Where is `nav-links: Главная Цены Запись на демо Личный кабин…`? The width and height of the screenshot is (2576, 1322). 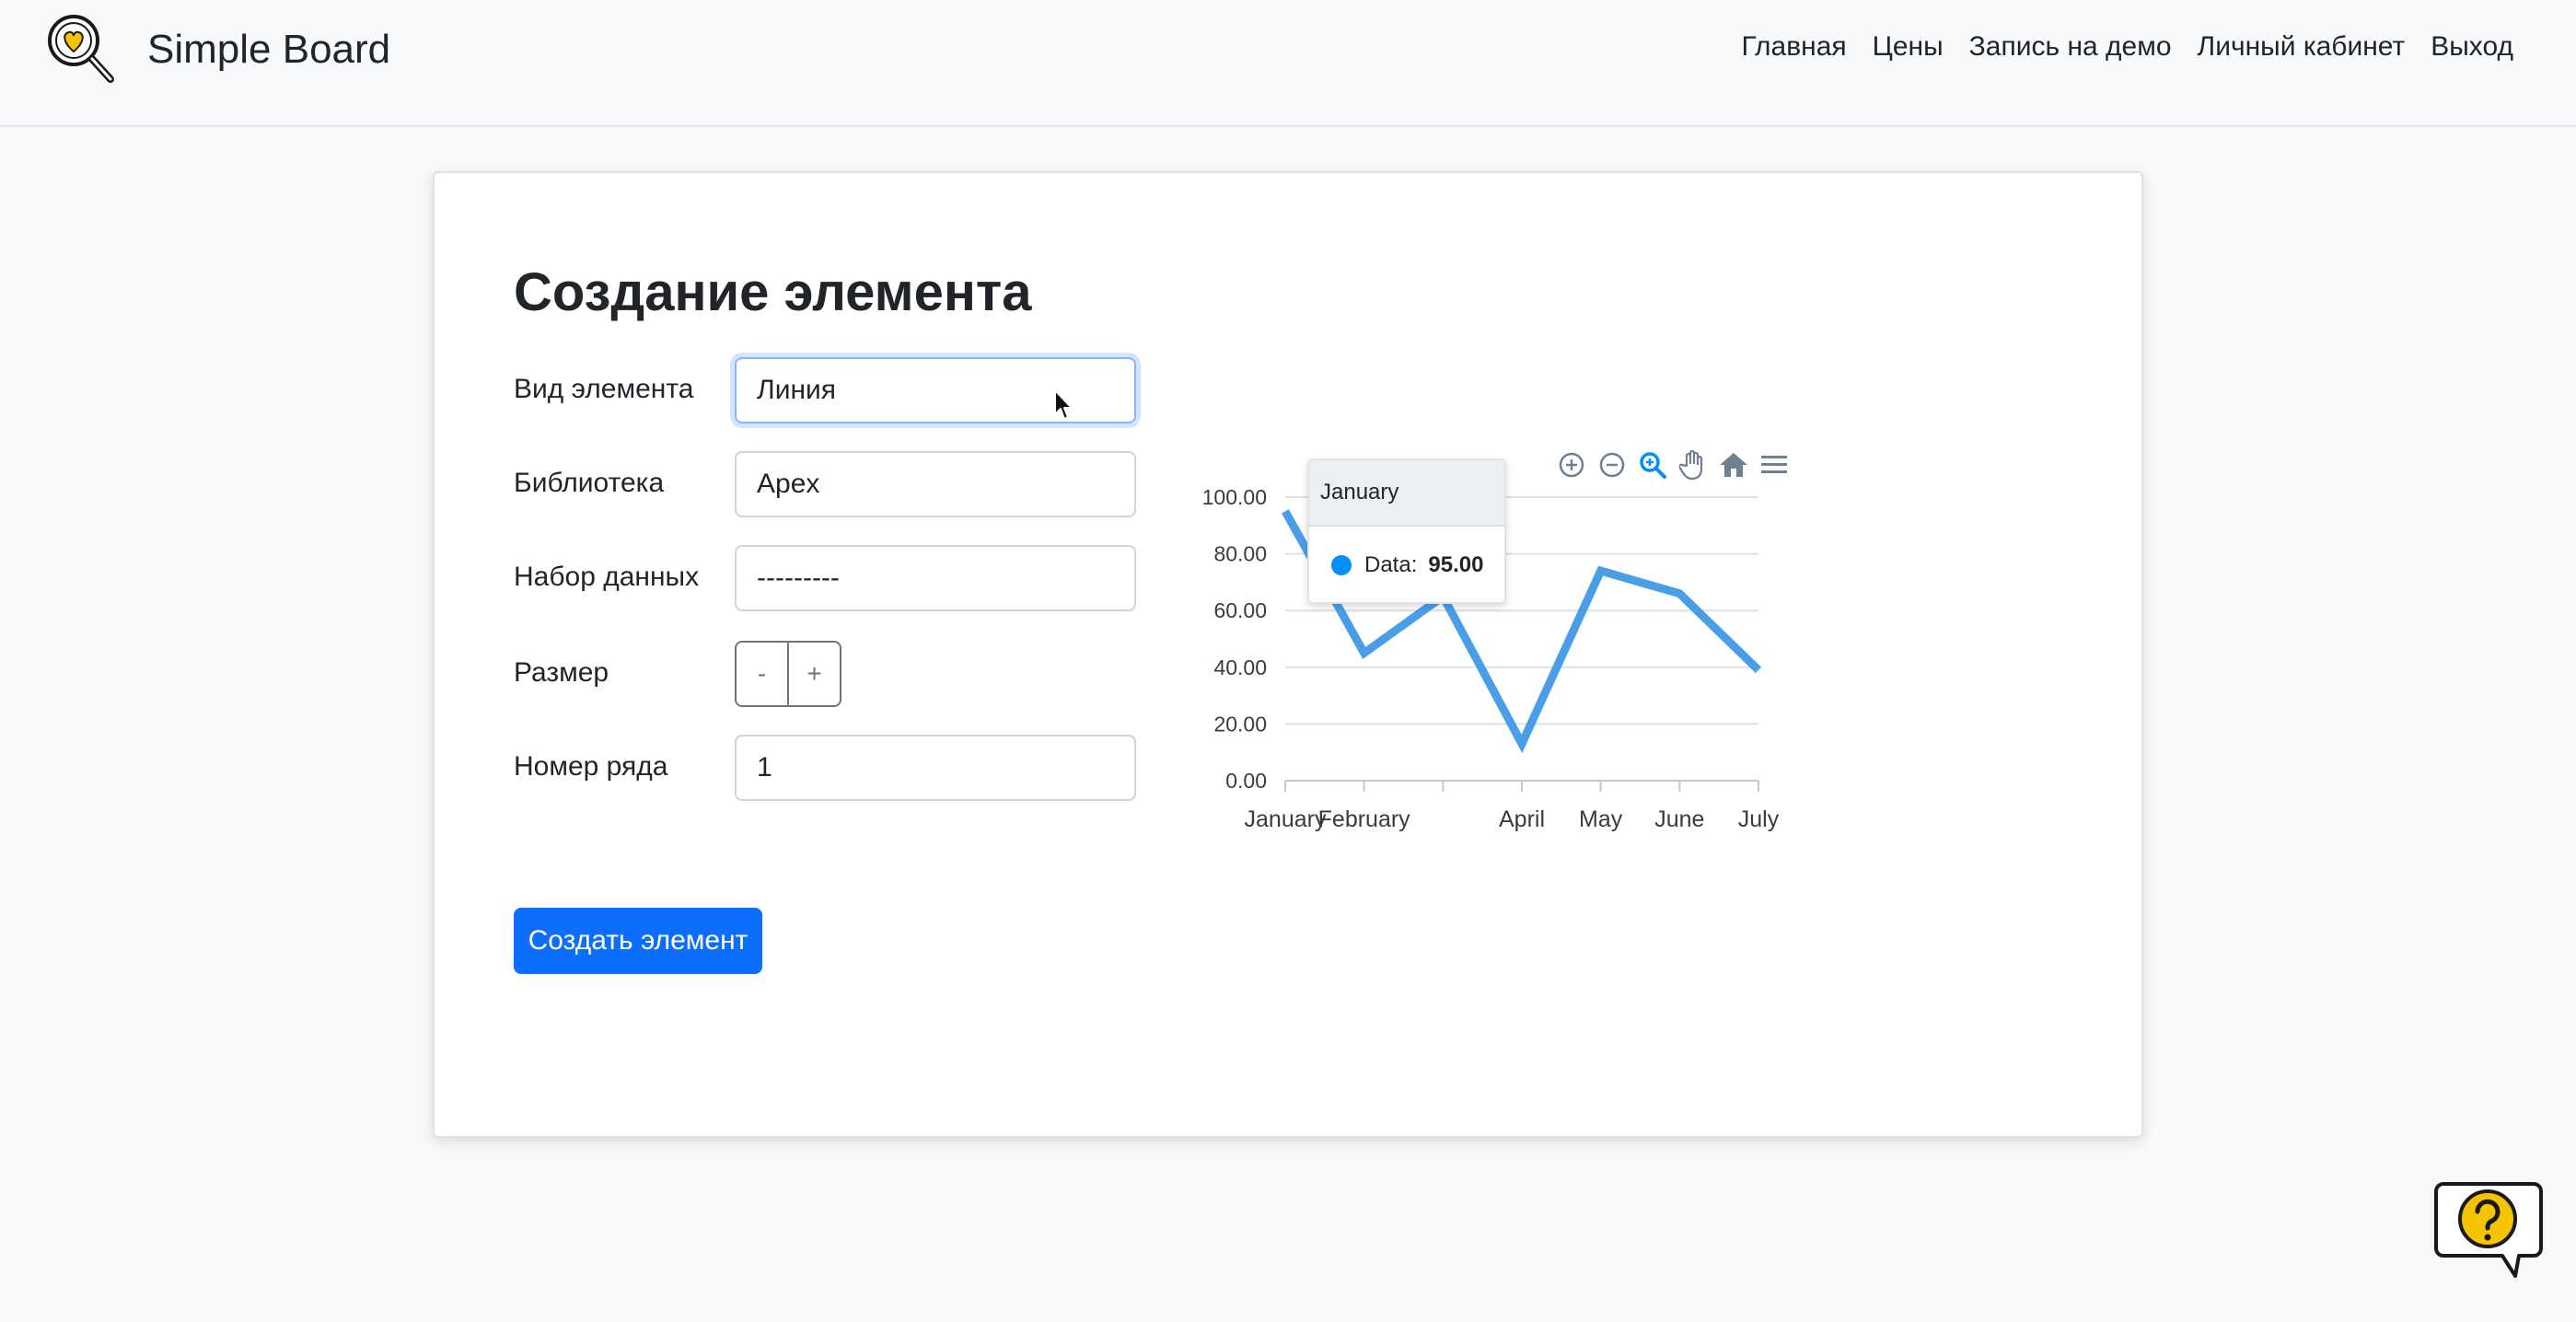
nav-links: Главная Цены Запись на демо Личный кабин… is located at coordinates (2114, 47).